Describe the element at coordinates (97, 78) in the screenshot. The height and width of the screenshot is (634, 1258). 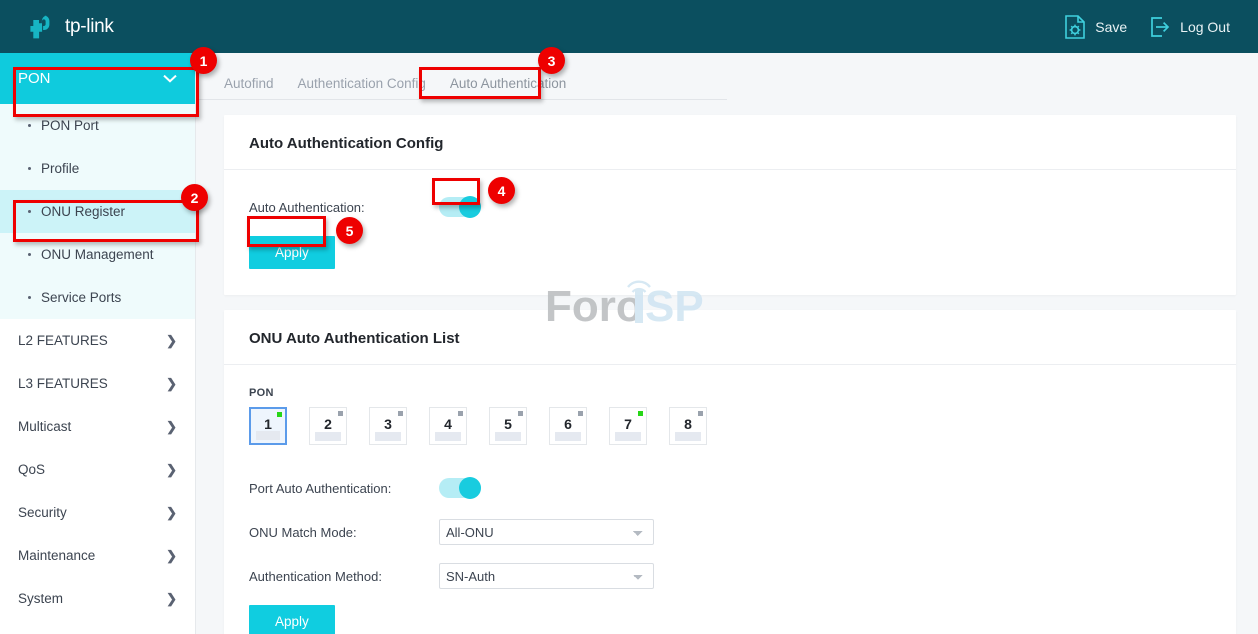
I see `sidebar-group-pon: PON` at that location.